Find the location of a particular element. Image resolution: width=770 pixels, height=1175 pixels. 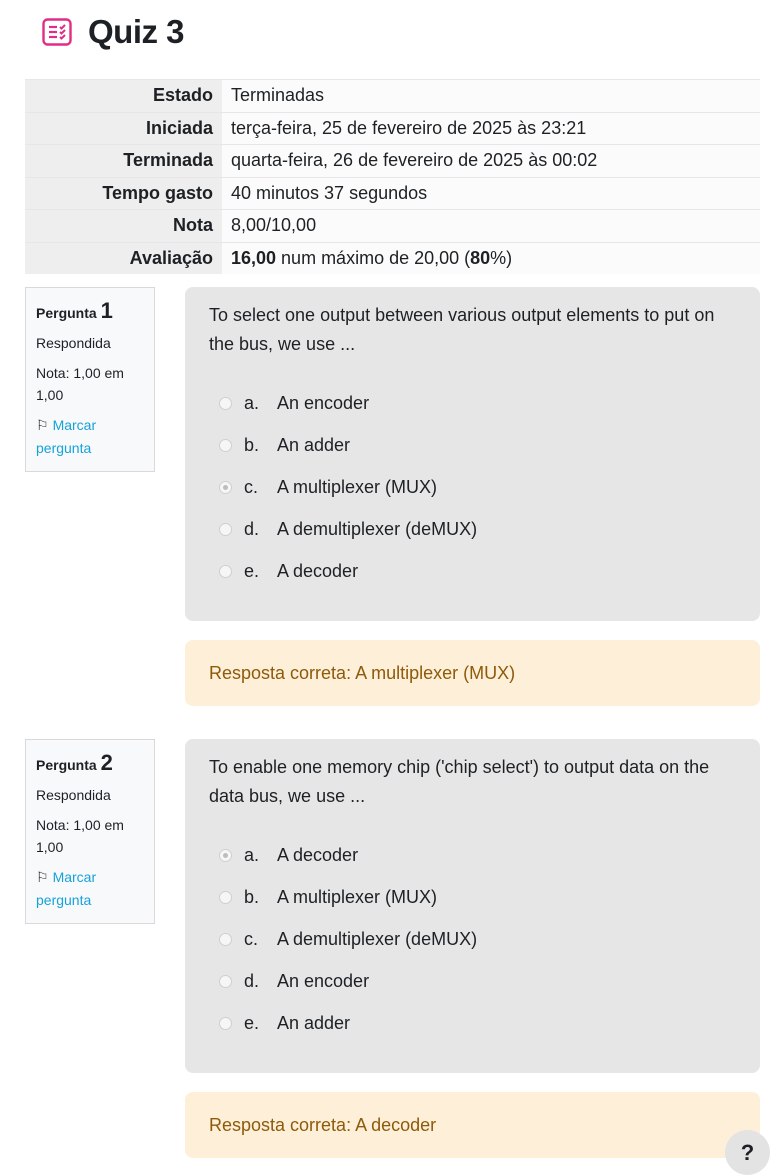

summary-label: Iniciada is located at coordinates (123, 128).